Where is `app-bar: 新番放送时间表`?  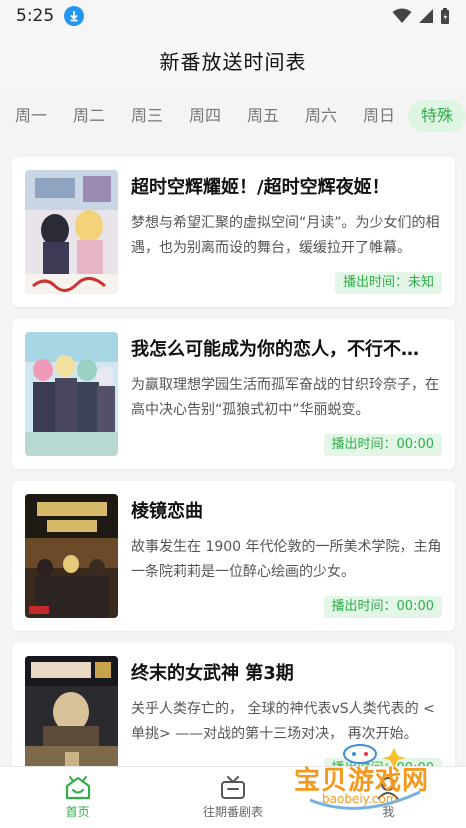 app-bar: 新番放送时间表 is located at coordinates (233, 60).